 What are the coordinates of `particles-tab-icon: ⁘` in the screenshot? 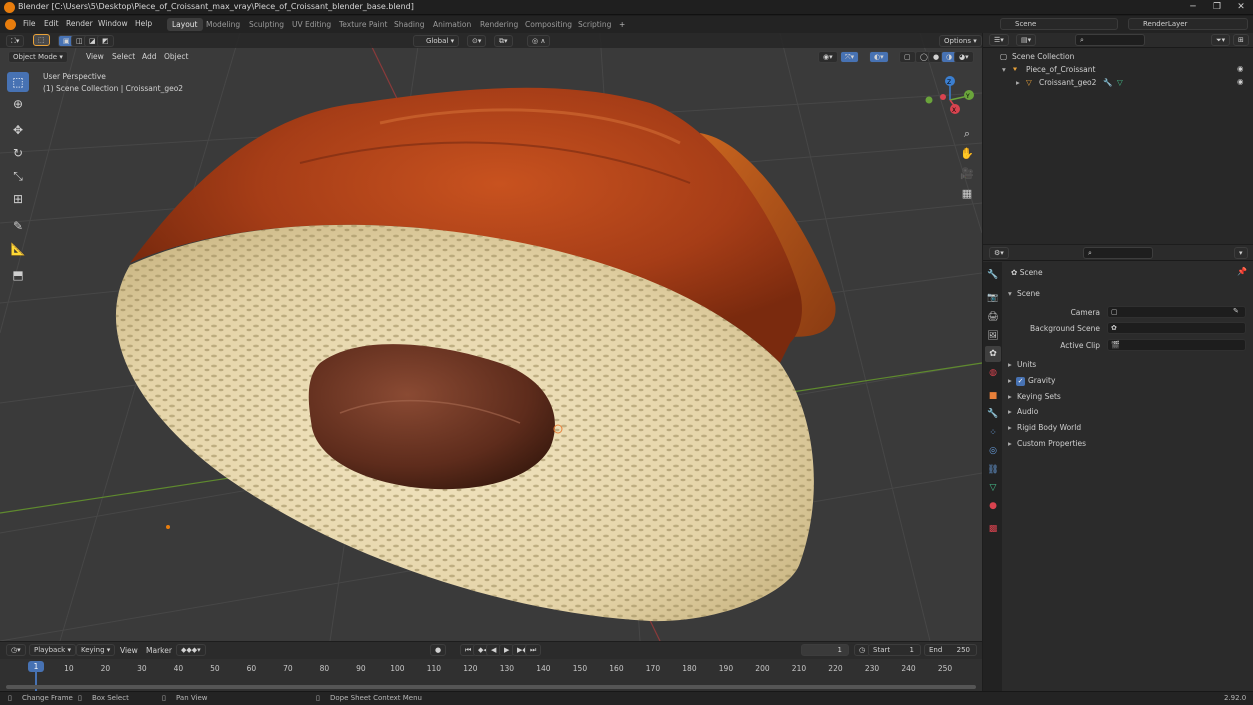 It's located at (993, 433).